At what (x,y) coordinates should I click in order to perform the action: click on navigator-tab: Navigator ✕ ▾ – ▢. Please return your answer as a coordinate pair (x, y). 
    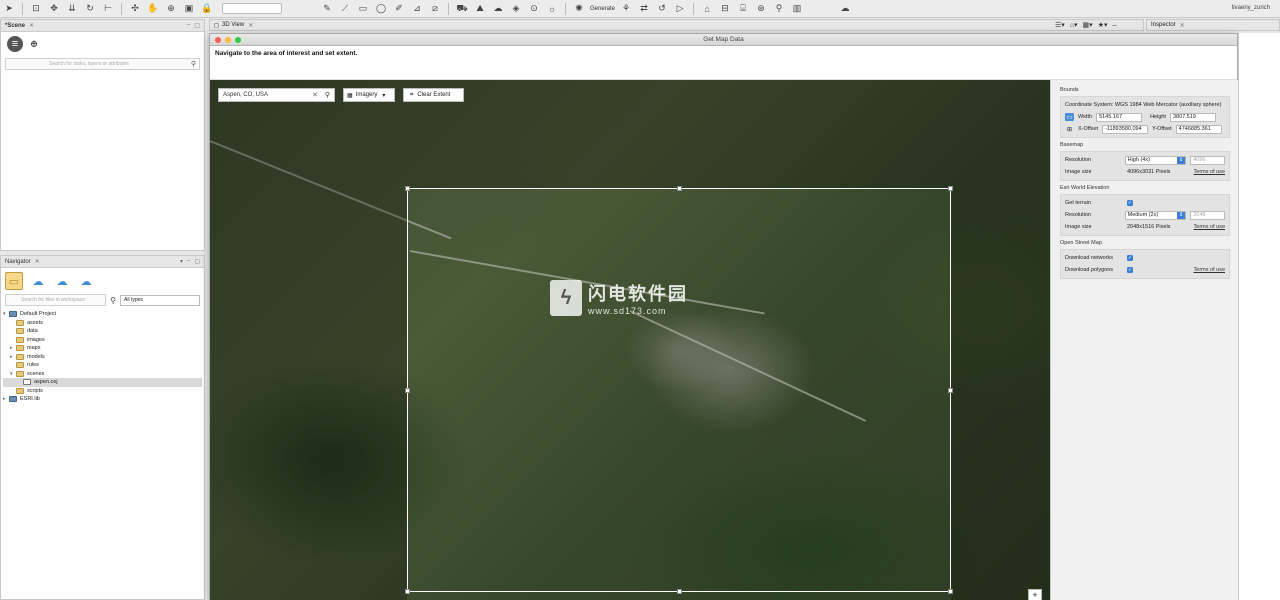
    Looking at the image, I should click on (102, 262).